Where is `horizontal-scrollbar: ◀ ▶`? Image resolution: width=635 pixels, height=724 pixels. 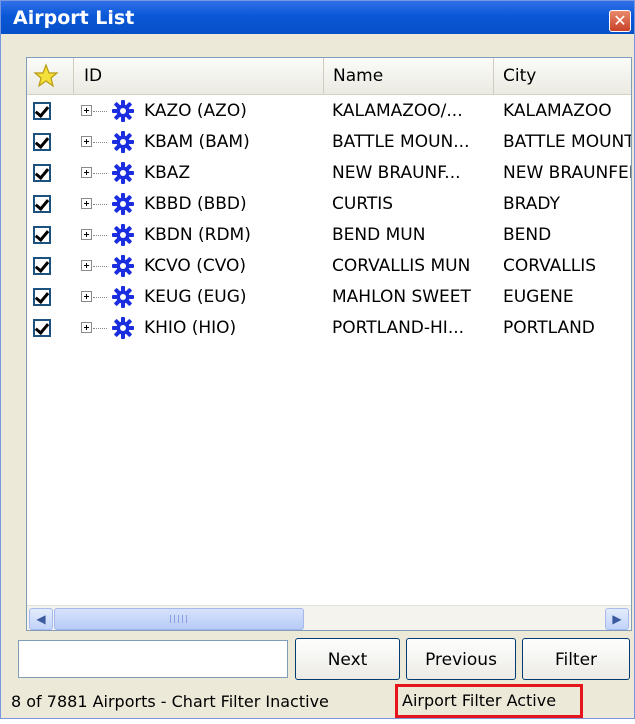 horizontal-scrollbar: ◀ ▶ is located at coordinates (329, 617).